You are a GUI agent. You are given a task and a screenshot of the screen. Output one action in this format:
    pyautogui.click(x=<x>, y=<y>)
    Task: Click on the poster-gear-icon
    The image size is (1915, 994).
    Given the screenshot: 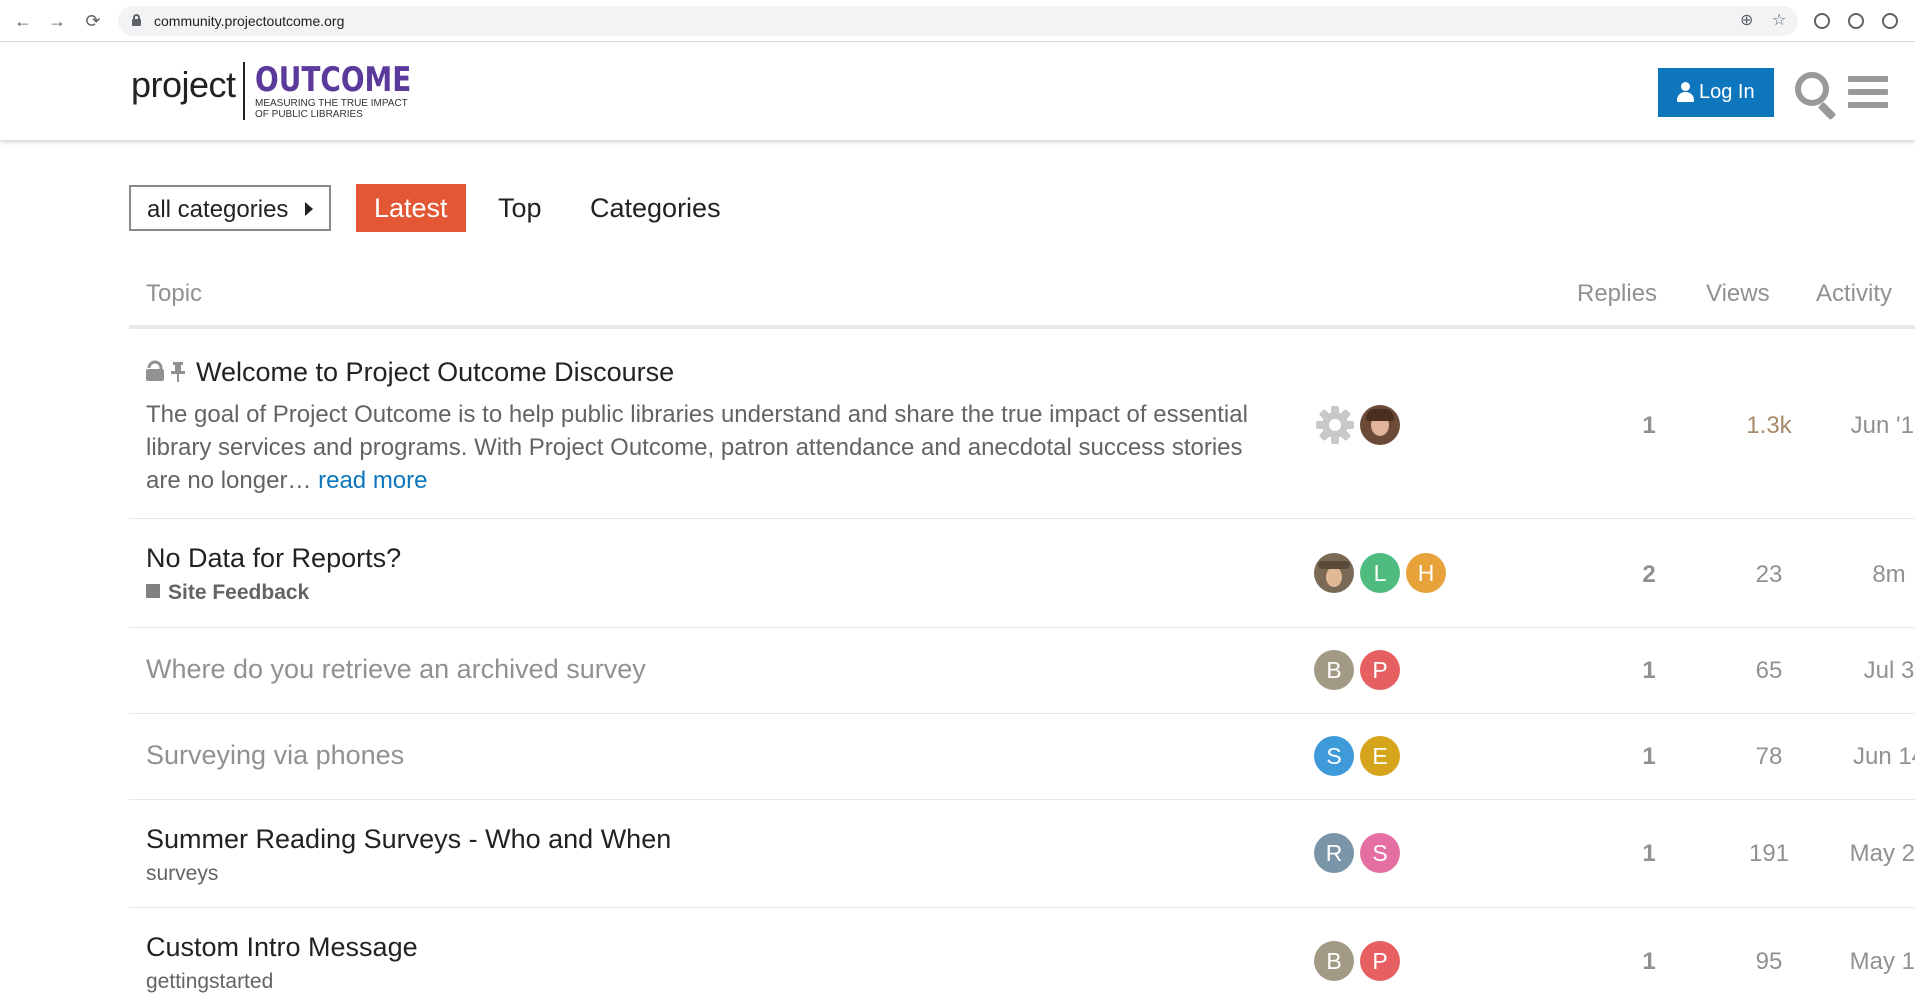 What is the action you would take?
    pyautogui.click(x=1335, y=427)
    